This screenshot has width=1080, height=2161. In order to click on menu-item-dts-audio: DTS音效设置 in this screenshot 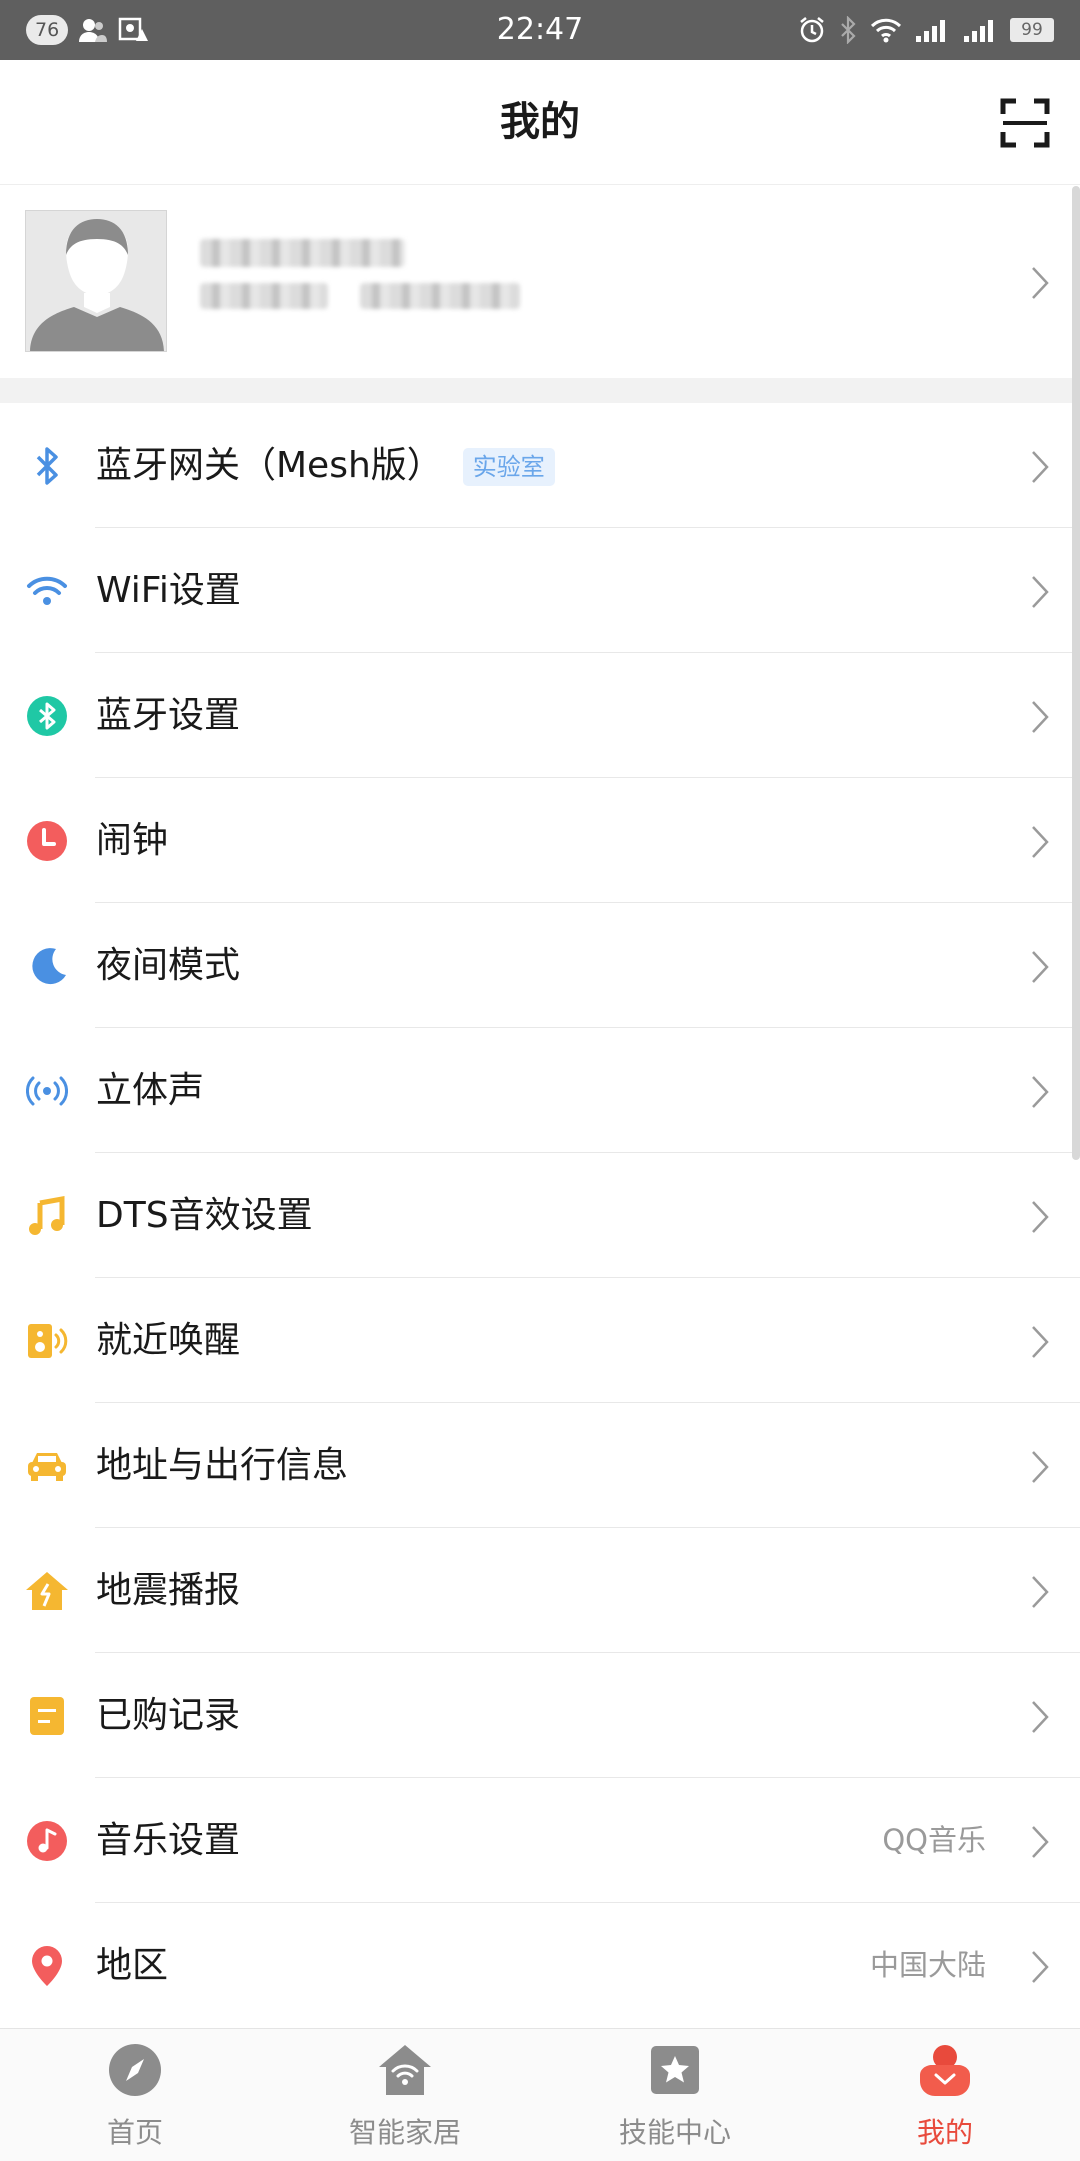, I will do `click(540, 1215)`.